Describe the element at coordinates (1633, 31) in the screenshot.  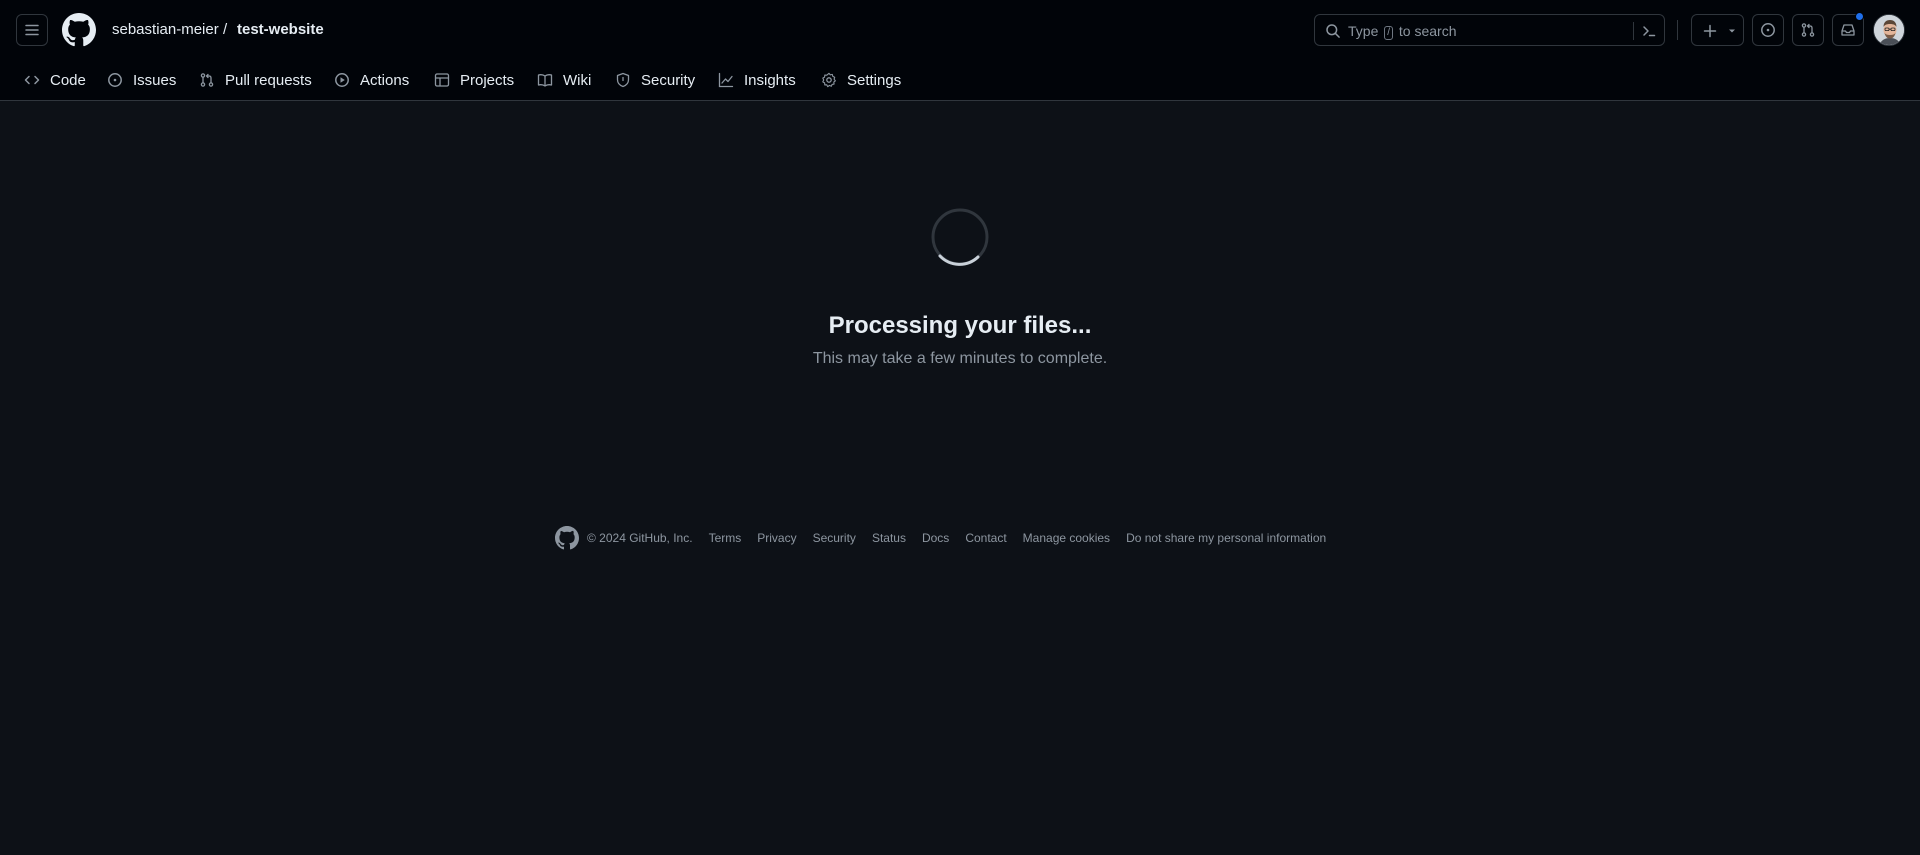
I see `search-divider` at that location.